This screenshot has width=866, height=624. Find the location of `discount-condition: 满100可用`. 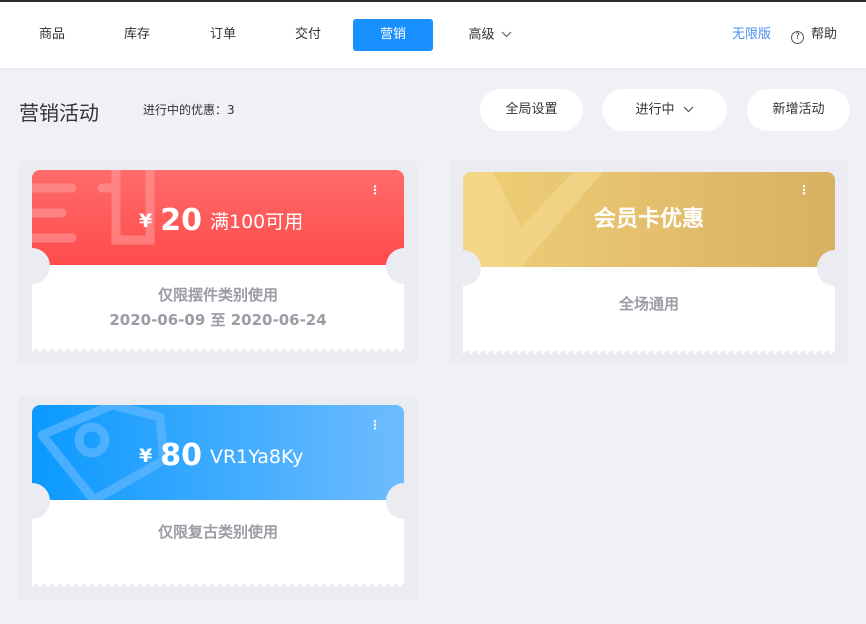

discount-condition: 满100可用 is located at coordinates (256, 222).